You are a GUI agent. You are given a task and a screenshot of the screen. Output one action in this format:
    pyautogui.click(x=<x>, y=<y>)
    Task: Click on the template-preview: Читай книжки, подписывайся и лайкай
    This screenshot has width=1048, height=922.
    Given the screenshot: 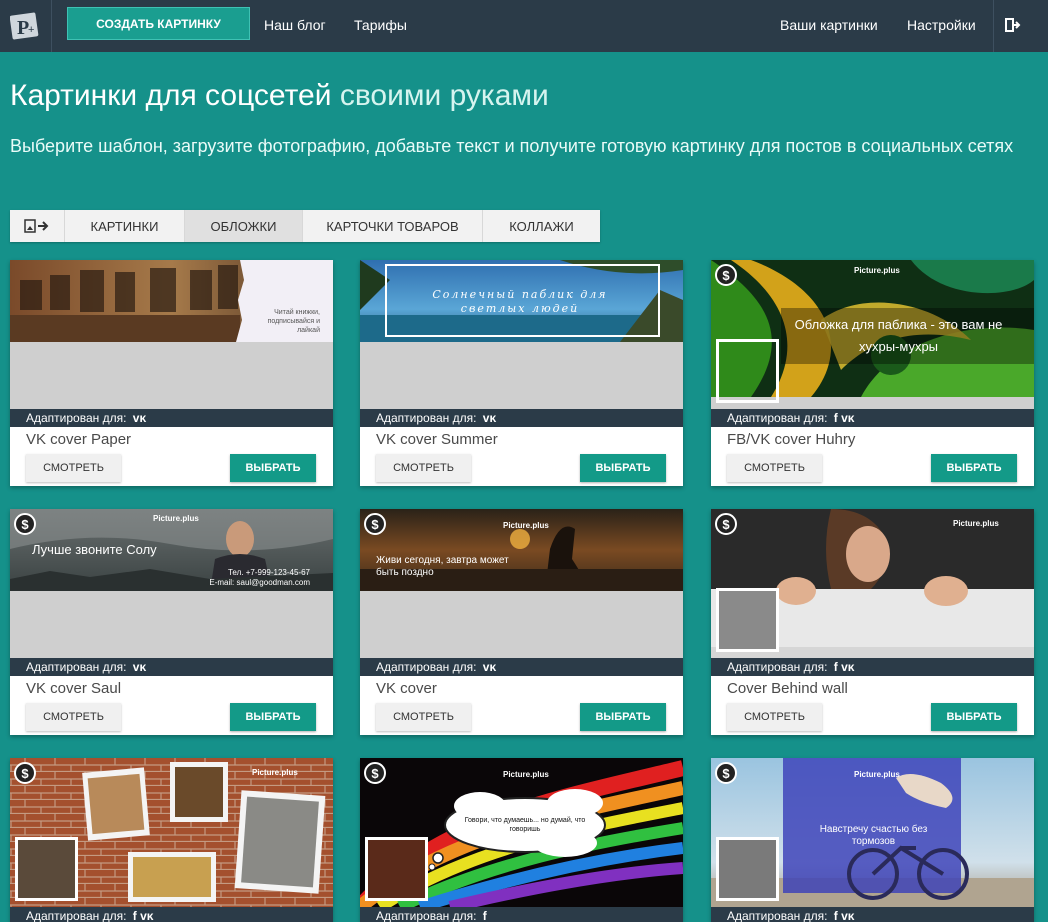 What is the action you would take?
    pyautogui.click(x=171, y=334)
    